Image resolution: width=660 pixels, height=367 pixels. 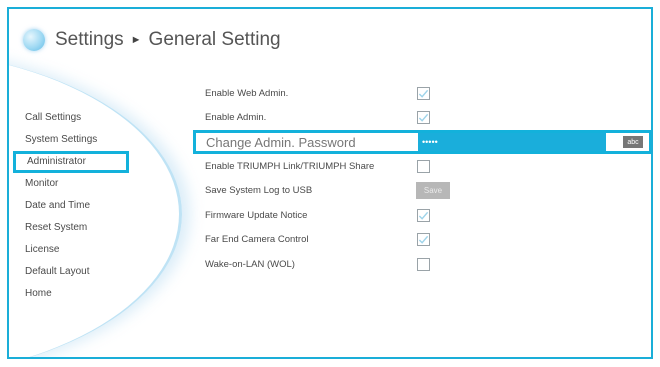 What do you see at coordinates (99, 228) in the screenshot?
I see `sidebar-item-reset-system: Reset System` at bounding box center [99, 228].